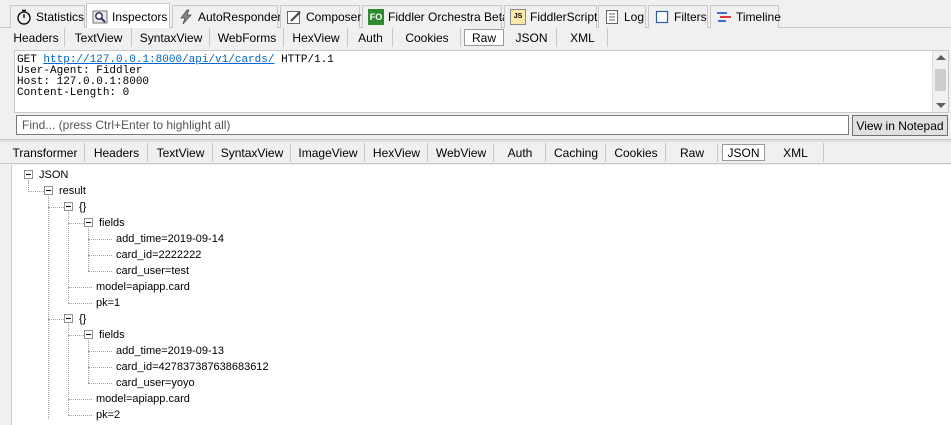 This screenshot has width=951, height=425. I want to click on json-leaf-node: pk=2, so click(108, 415).